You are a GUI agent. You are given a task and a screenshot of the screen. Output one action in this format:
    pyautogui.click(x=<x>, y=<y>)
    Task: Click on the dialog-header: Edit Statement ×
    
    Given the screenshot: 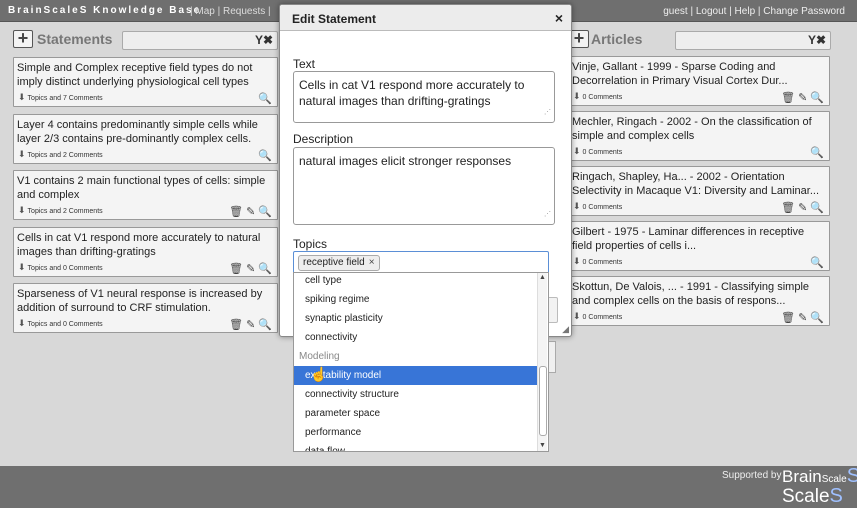 What is the action you would take?
    pyautogui.click(x=425, y=18)
    